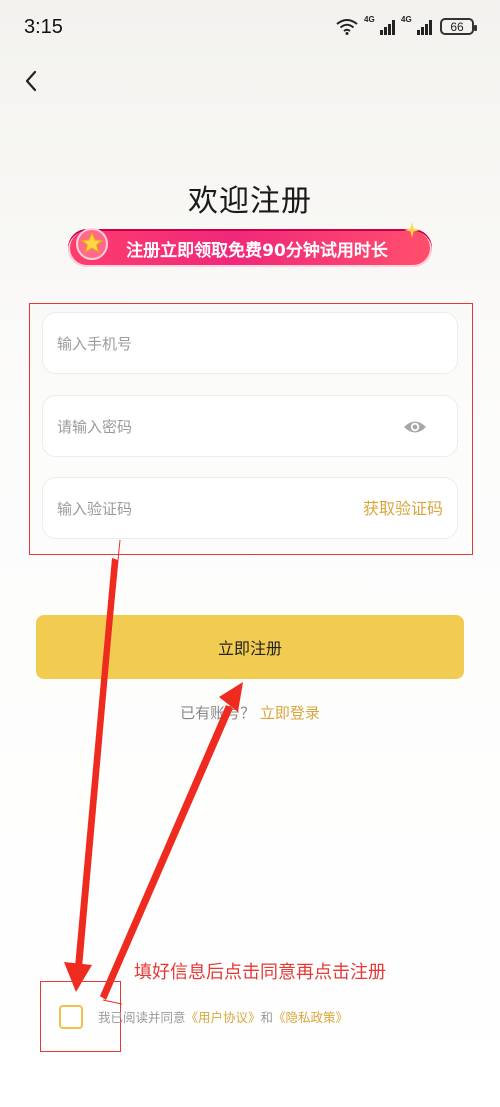 This screenshot has width=500, height=1107. I want to click on annotation-text: 填好信息后点击同意再点击注册, so click(260, 972).